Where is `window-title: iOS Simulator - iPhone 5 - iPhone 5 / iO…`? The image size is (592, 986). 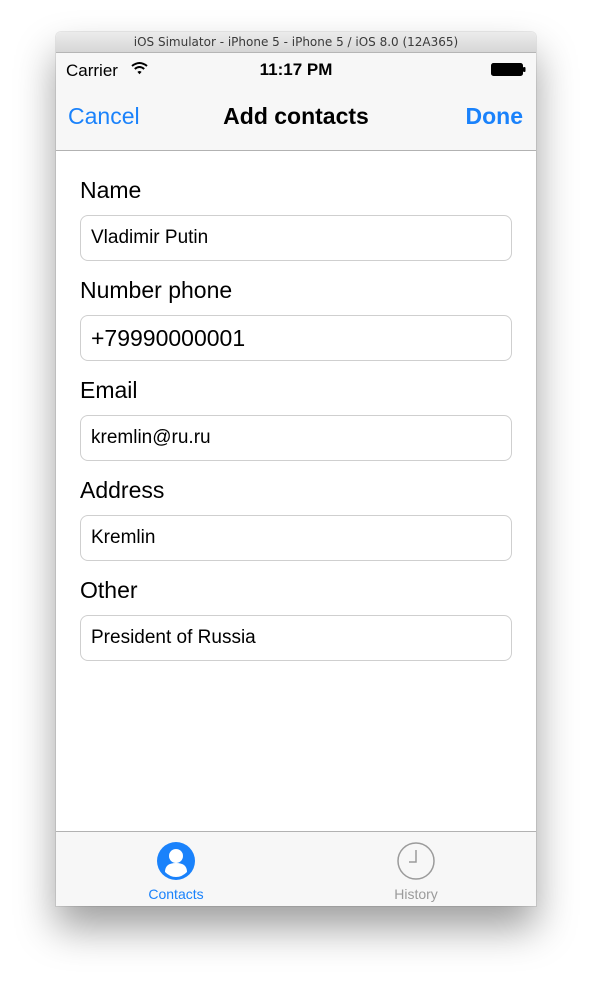 window-title: iOS Simulator - iPhone 5 - iPhone 5 / iO… is located at coordinates (296, 42).